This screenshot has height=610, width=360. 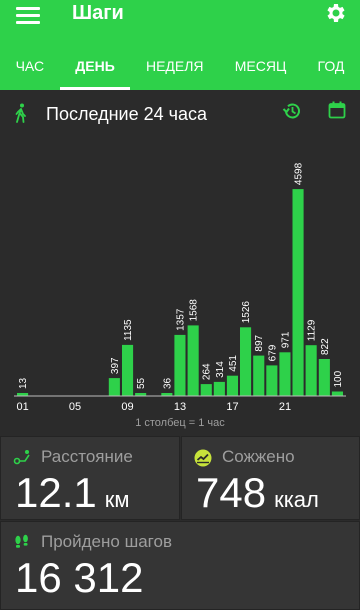 What do you see at coordinates (259, 342) in the screenshot?
I see `bar-value-label: 897` at bounding box center [259, 342].